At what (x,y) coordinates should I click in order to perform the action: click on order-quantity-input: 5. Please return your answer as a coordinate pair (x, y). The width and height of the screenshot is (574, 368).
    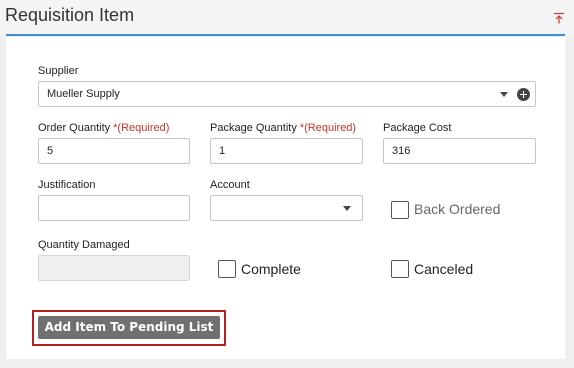
    Looking at the image, I should click on (114, 151).